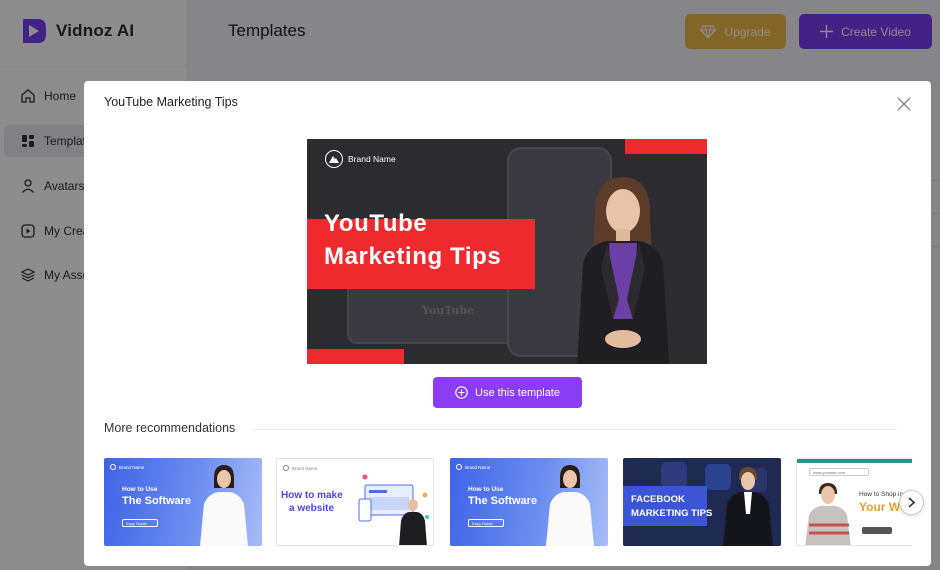 This screenshot has height=570, width=940. Describe the element at coordinates (904, 104) in the screenshot. I see `close-icon` at that location.